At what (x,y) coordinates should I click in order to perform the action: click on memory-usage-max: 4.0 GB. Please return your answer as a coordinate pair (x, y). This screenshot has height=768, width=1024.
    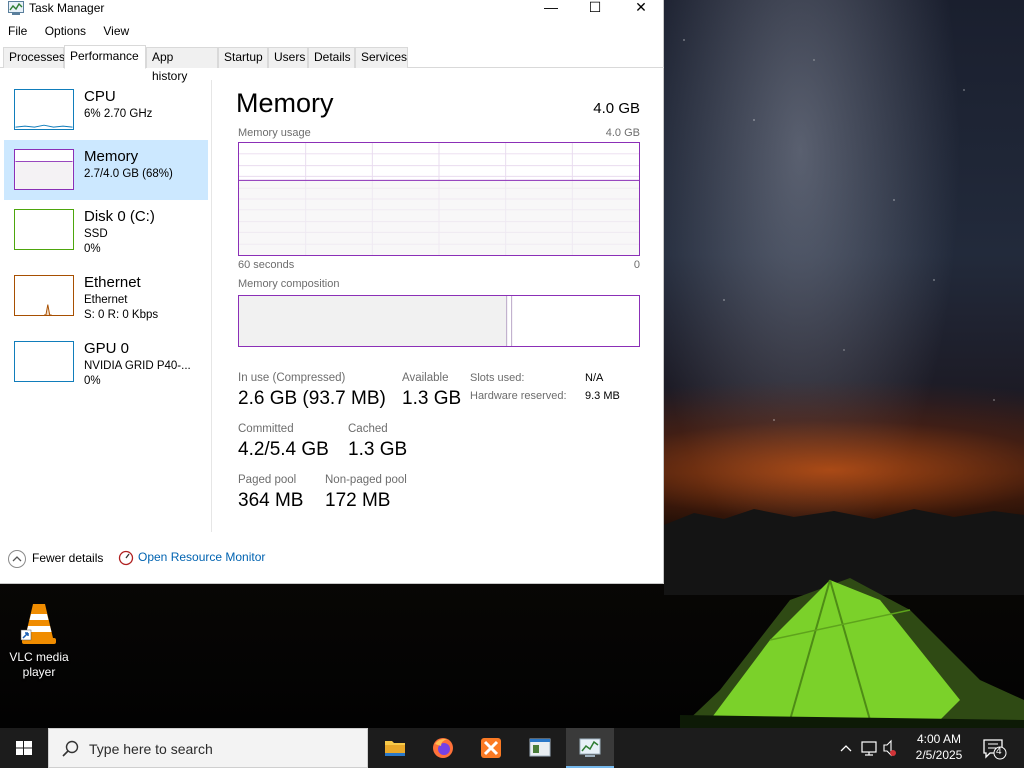
    Looking at the image, I should click on (622, 133).